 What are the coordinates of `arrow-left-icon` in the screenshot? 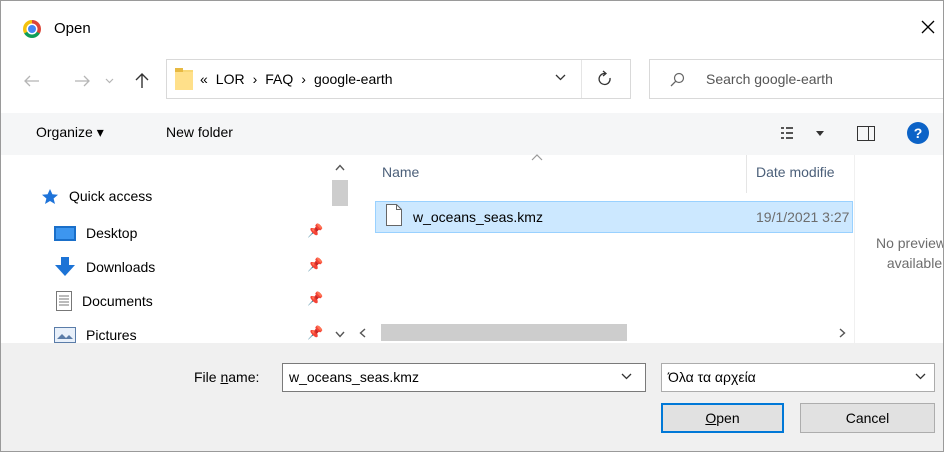 It's located at (31, 81).